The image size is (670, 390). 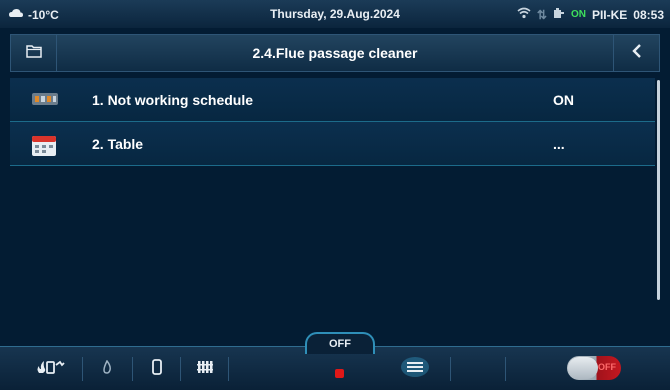 I want to click on hot-water-tank-button, so click(x=157, y=369).